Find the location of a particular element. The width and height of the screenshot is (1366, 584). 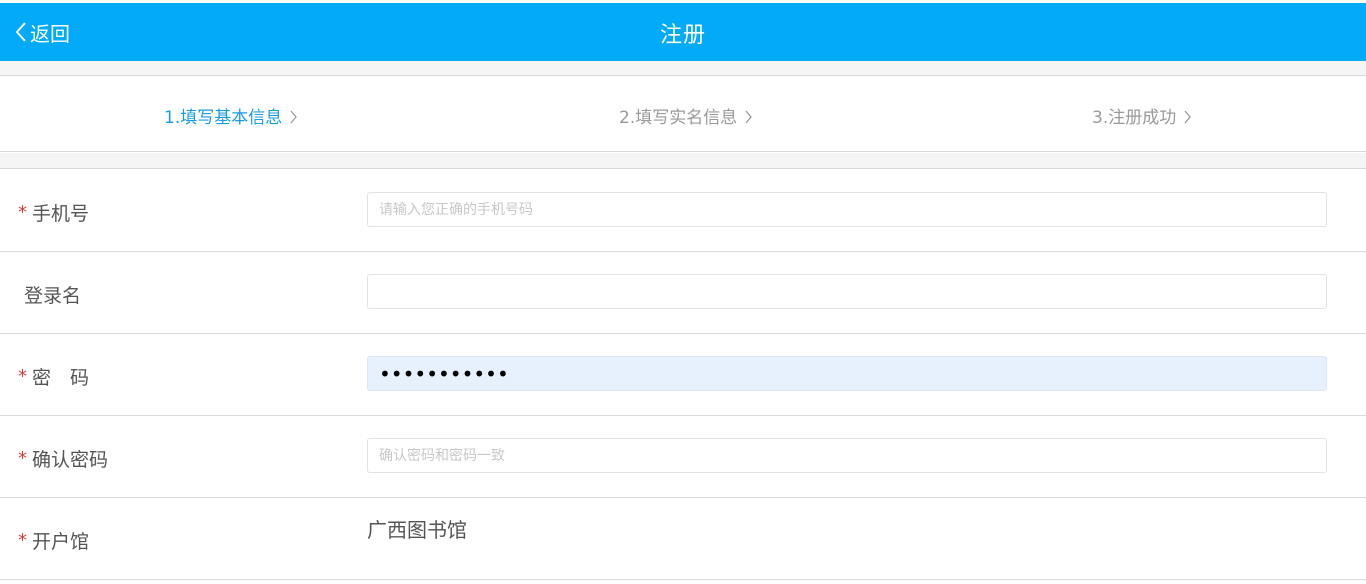

form-row-login-name: 登录名 is located at coordinates (683, 293).